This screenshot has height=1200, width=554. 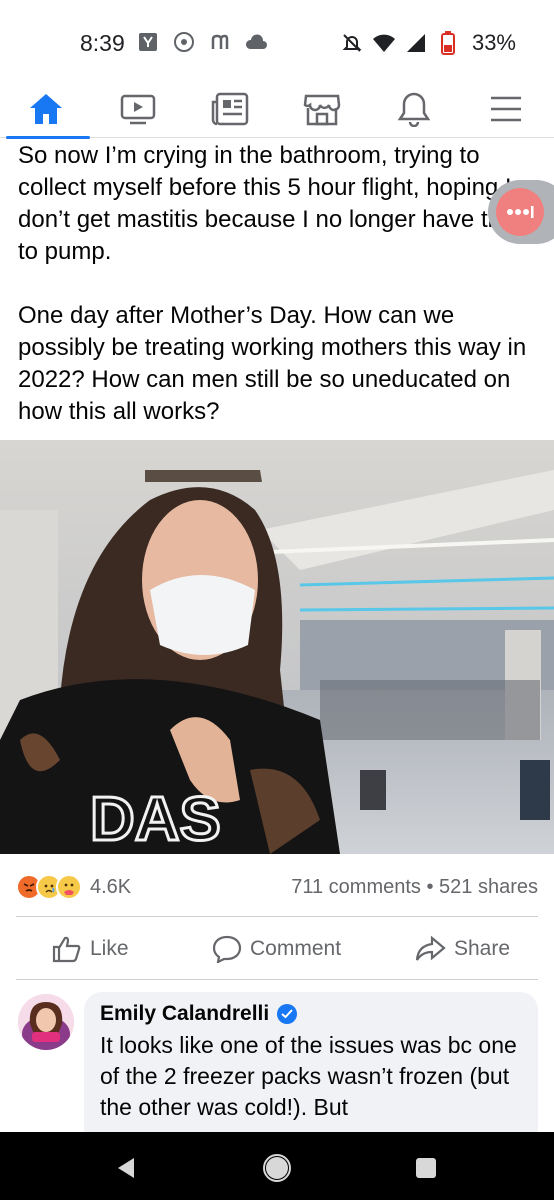 I want to click on comment-icon, so click(x=227, y=949).